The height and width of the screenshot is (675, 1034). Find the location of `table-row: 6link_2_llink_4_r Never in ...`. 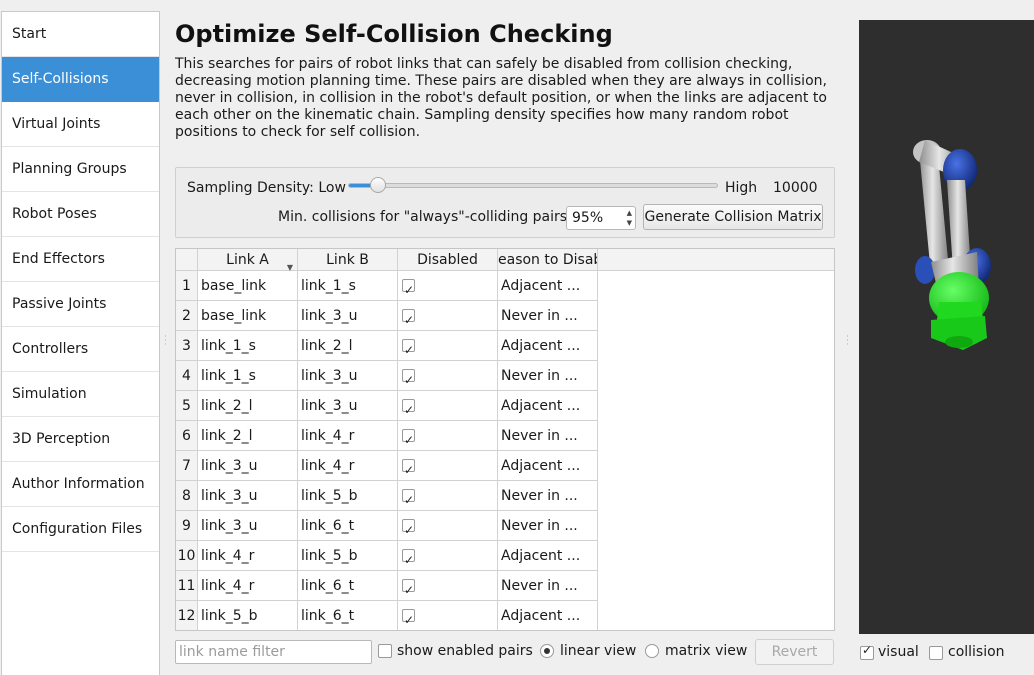

table-row: 6link_2_llink_4_r Never in ... is located at coordinates (387, 436).